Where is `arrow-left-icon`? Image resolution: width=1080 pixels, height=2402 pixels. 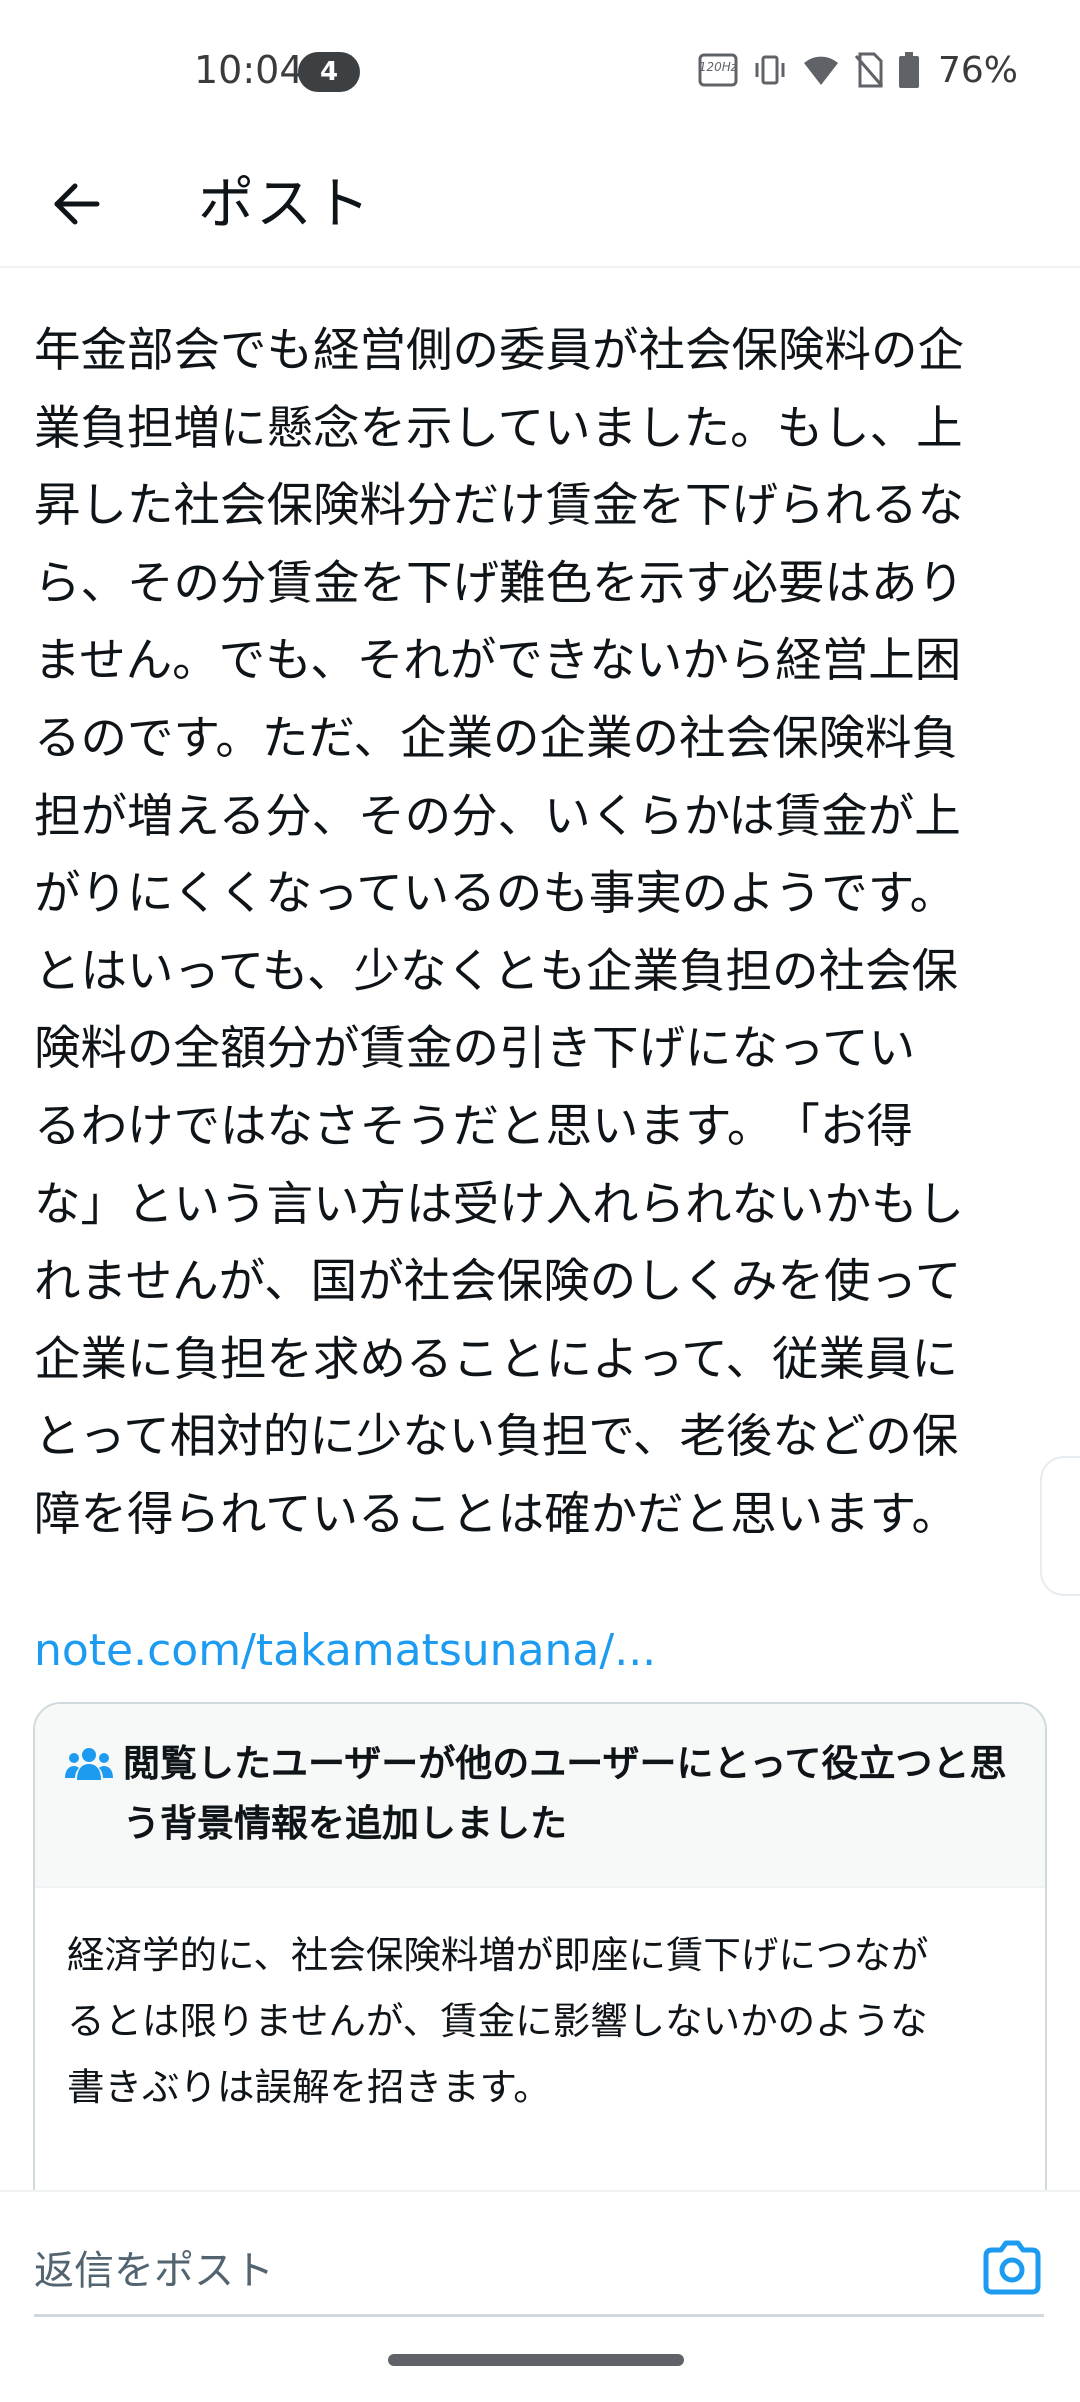 arrow-left-icon is located at coordinates (77, 204).